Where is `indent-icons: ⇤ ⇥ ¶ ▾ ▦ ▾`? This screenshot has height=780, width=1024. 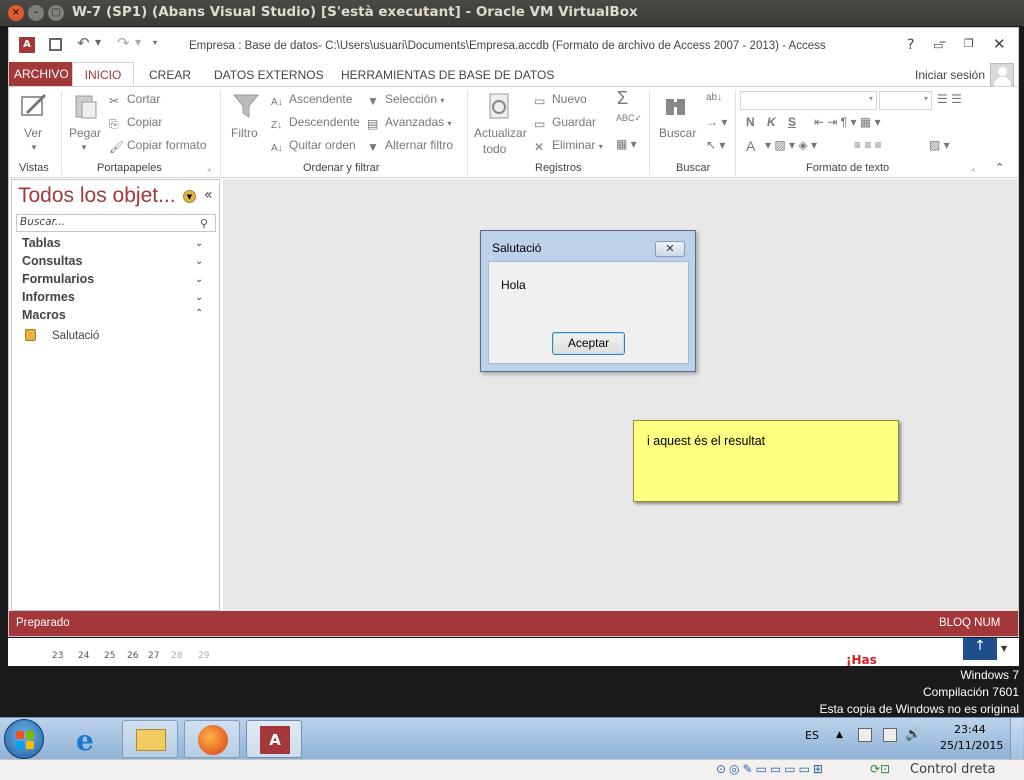 indent-icons: ⇤ ⇥ ¶ ▾ ▦ ▾ is located at coordinates (847, 122).